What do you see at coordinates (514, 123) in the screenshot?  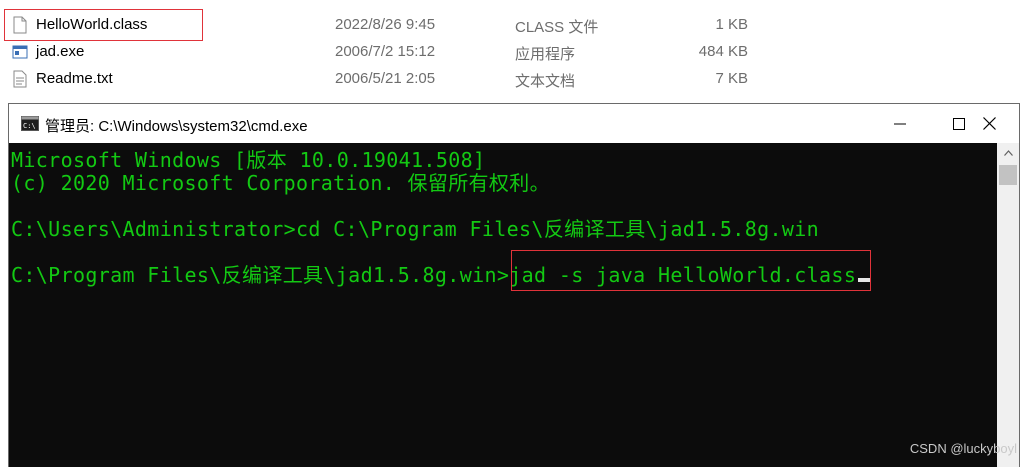 I see `title-bar: C:\ 管理员: C:\Windows\system32\cmd.exe` at bounding box center [514, 123].